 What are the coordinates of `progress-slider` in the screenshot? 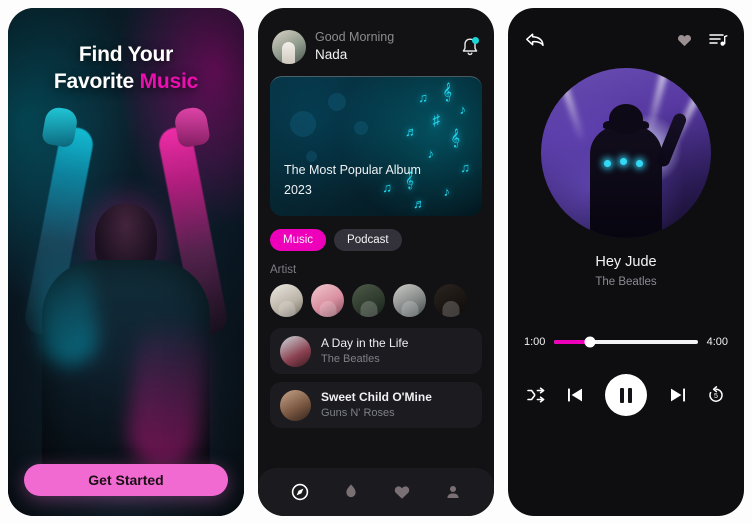 It's located at (626, 342).